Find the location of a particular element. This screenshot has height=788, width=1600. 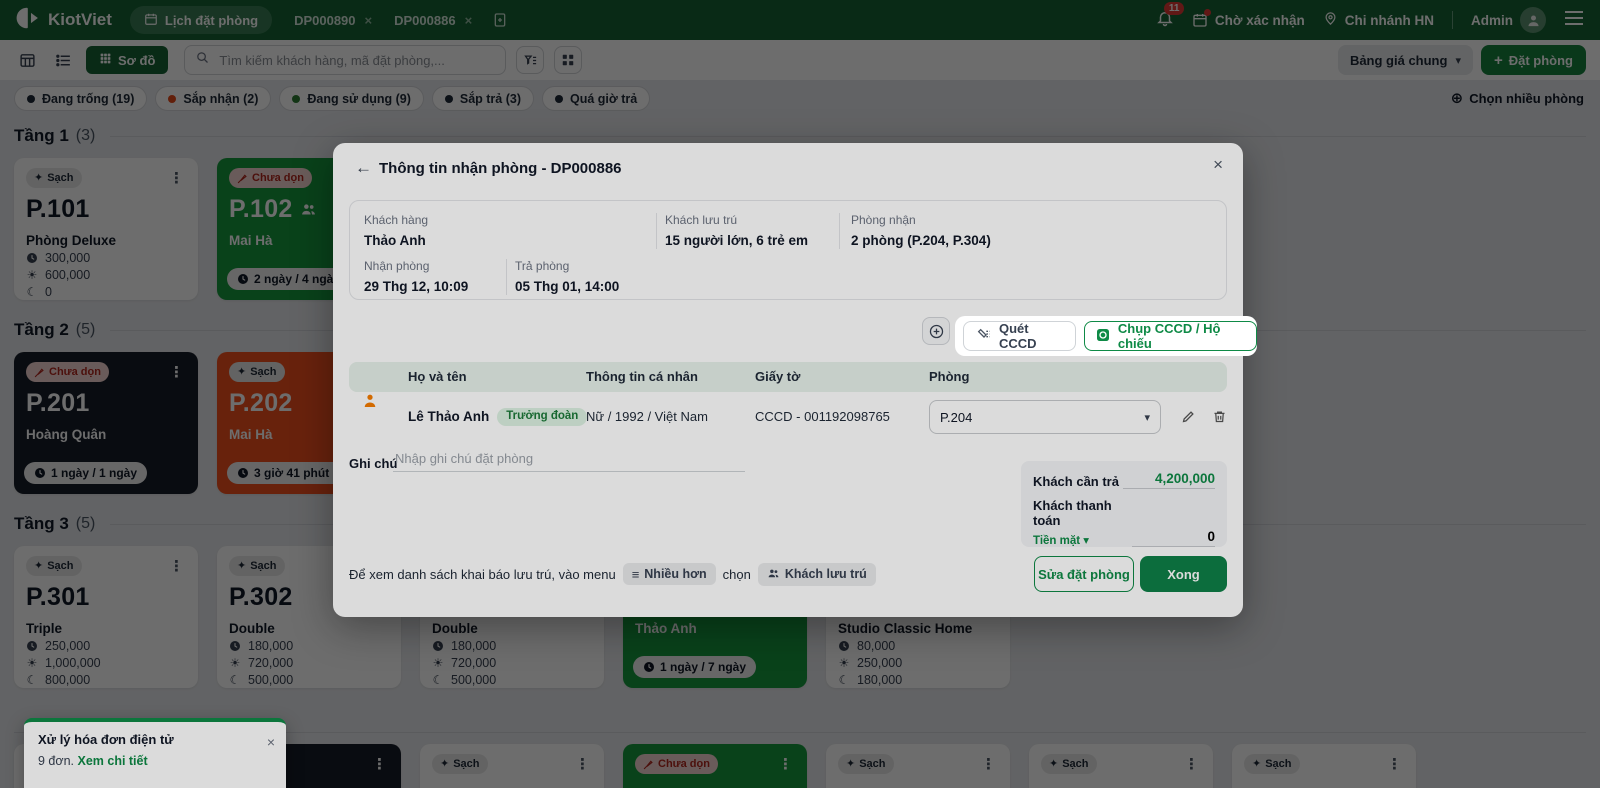

camera-icon is located at coordinates (1103, 336).